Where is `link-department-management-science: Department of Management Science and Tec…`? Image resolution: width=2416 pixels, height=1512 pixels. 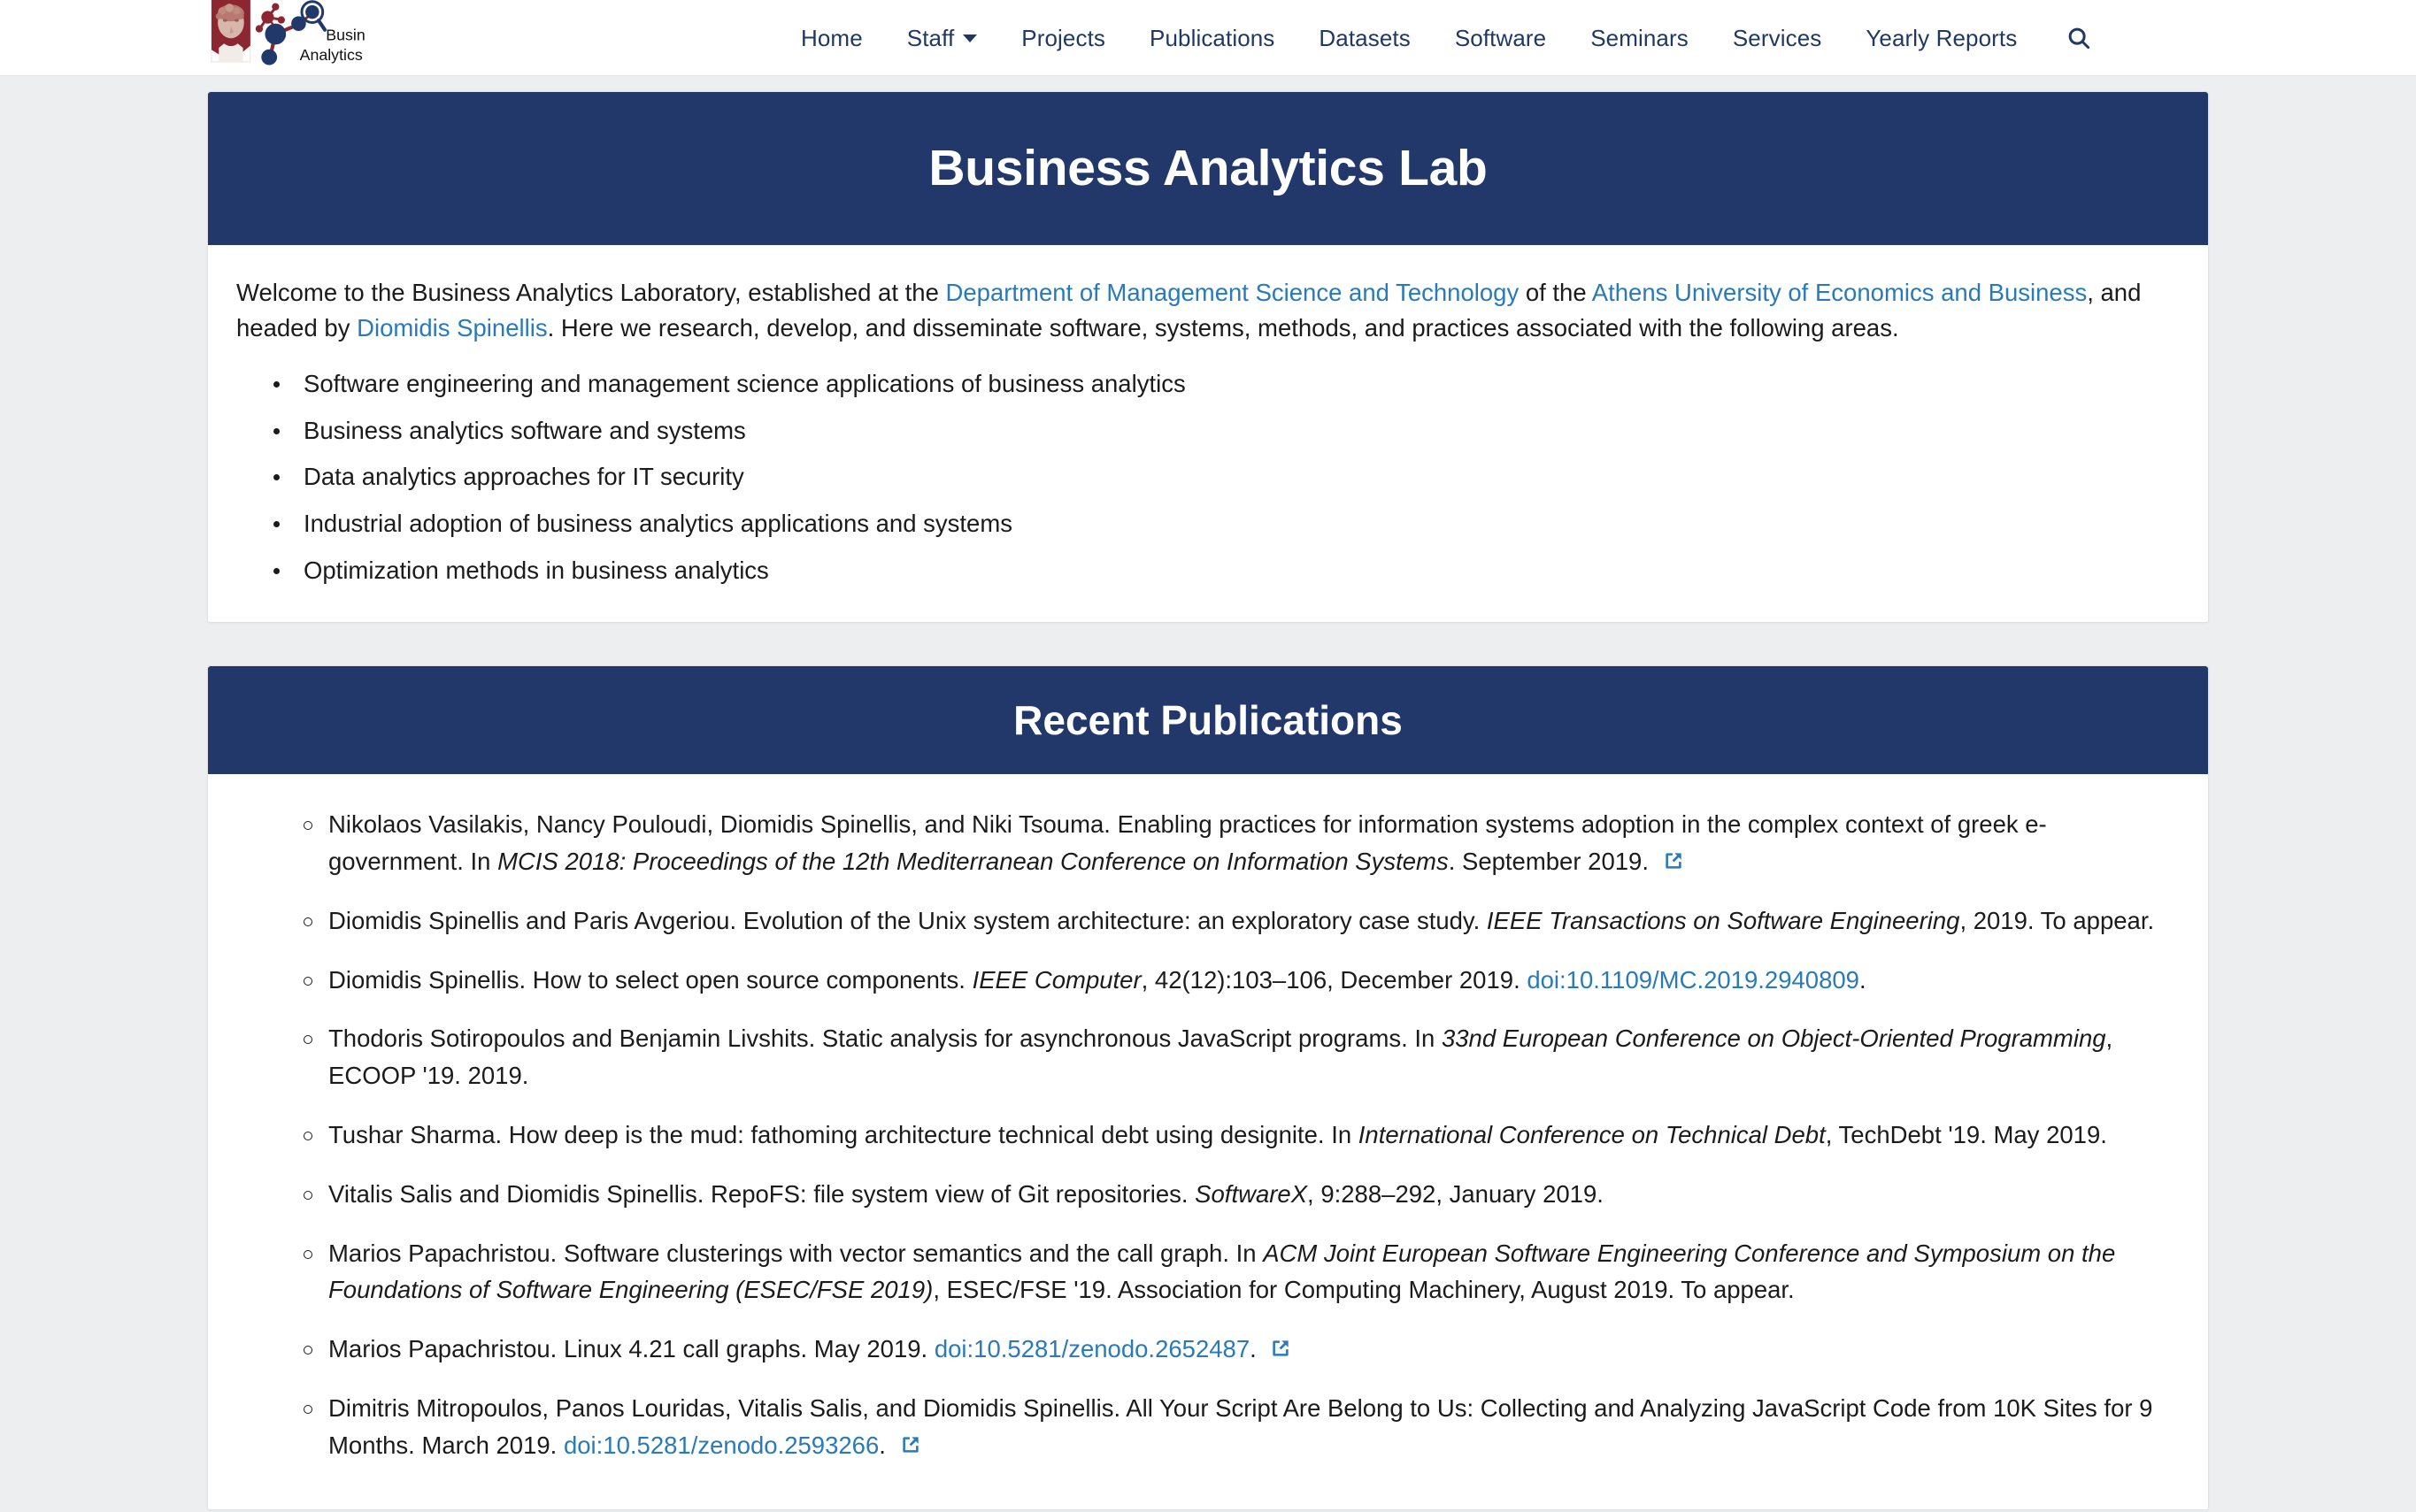
link-department-management-science: Department of Management Science and Tec… is located at coordinates (1233, 292).